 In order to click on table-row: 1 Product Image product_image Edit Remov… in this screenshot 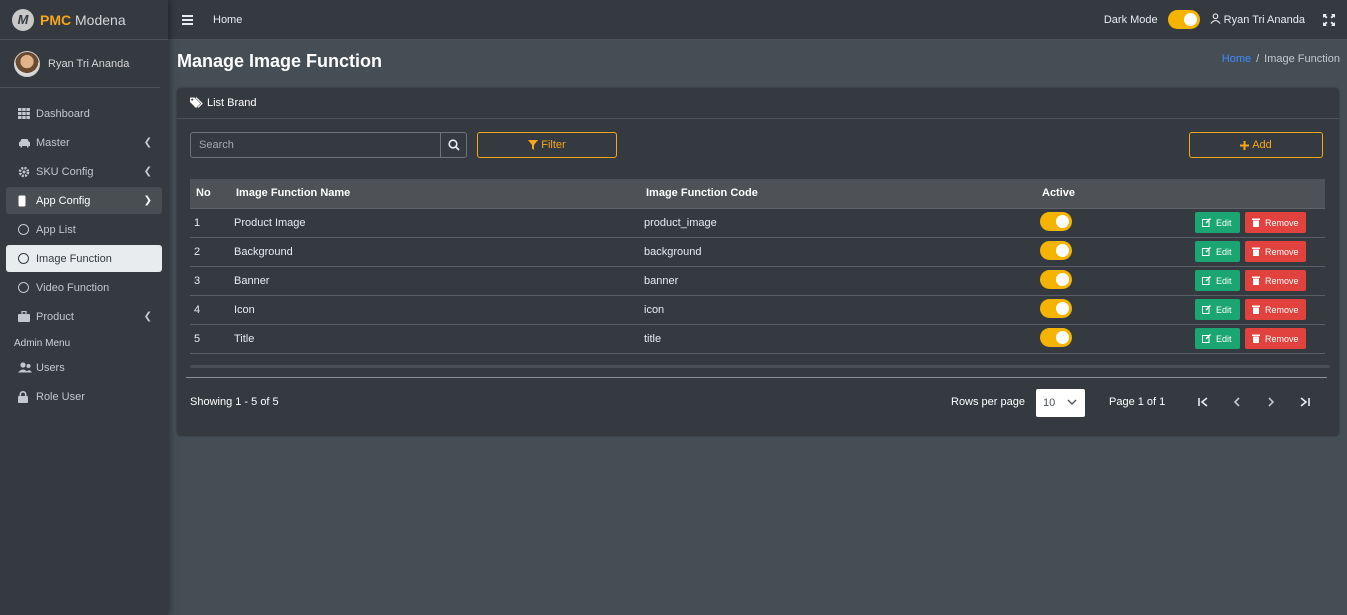, I will do `click(757, 223)`.